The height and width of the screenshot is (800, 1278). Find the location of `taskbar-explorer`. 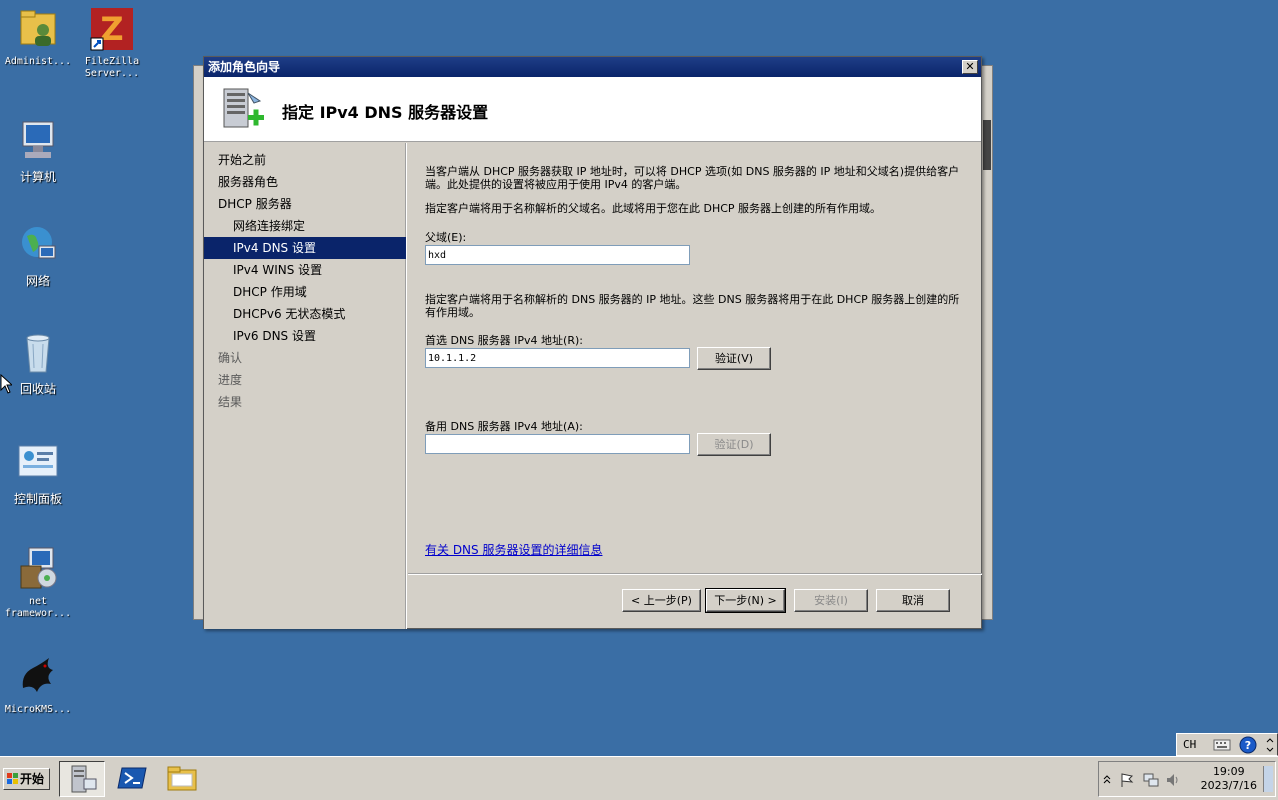

taskbar-explorer is located at coordinates (183, 779).